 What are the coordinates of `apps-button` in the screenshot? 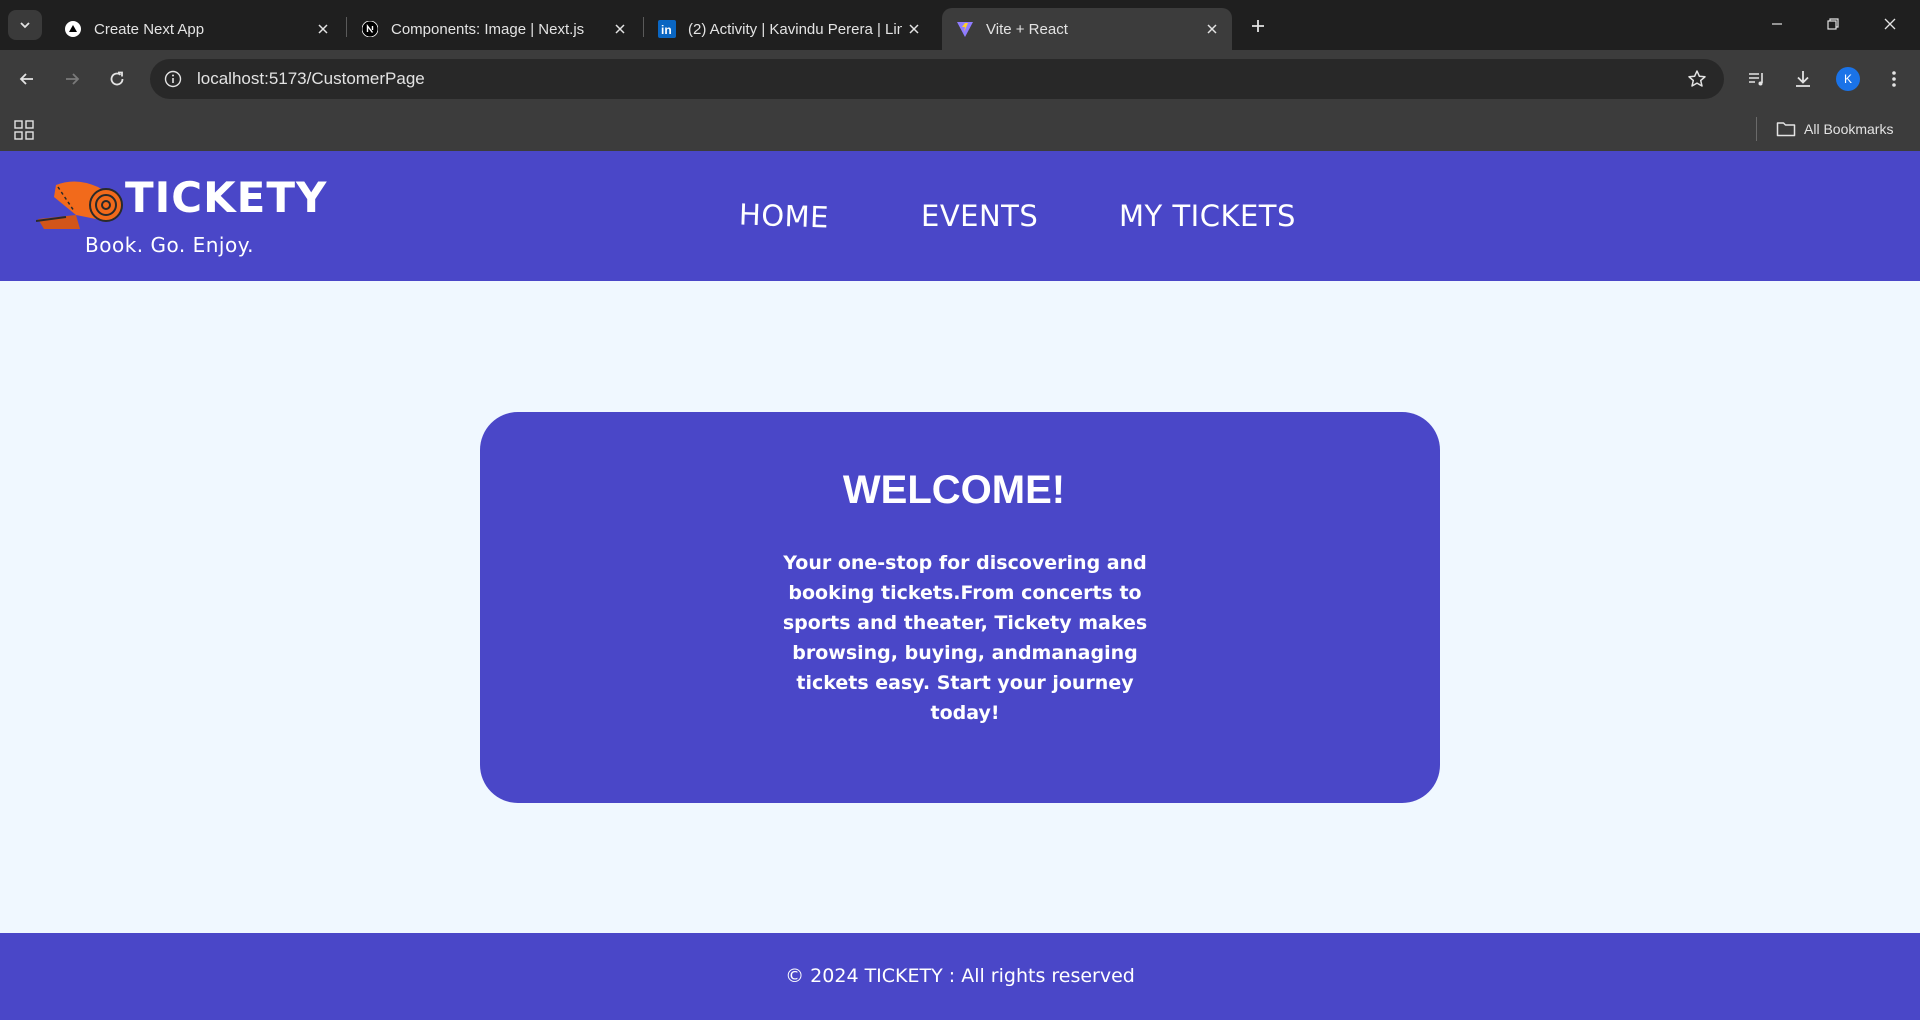 It's located at (24, 130).